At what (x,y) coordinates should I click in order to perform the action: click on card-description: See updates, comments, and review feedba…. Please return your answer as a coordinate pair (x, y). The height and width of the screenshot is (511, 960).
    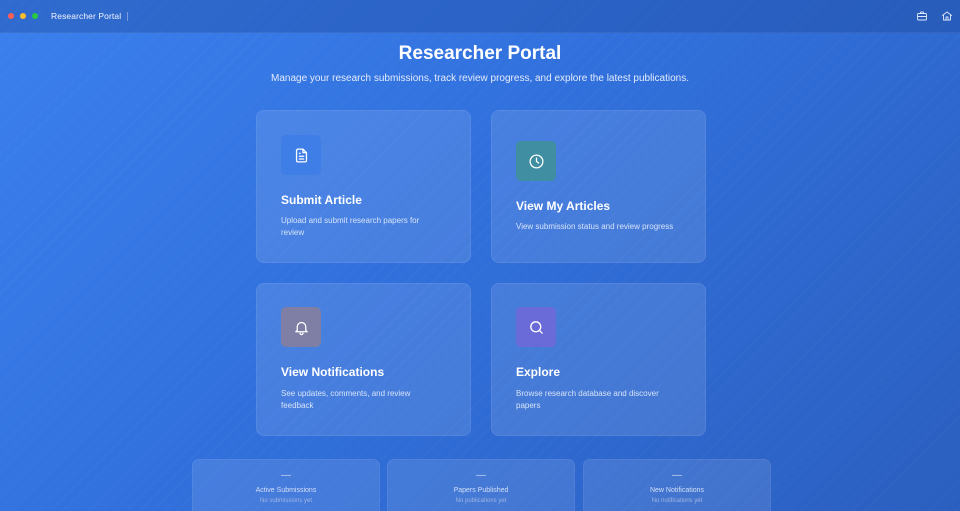
    Looking at the image, I should click on (346, 399).